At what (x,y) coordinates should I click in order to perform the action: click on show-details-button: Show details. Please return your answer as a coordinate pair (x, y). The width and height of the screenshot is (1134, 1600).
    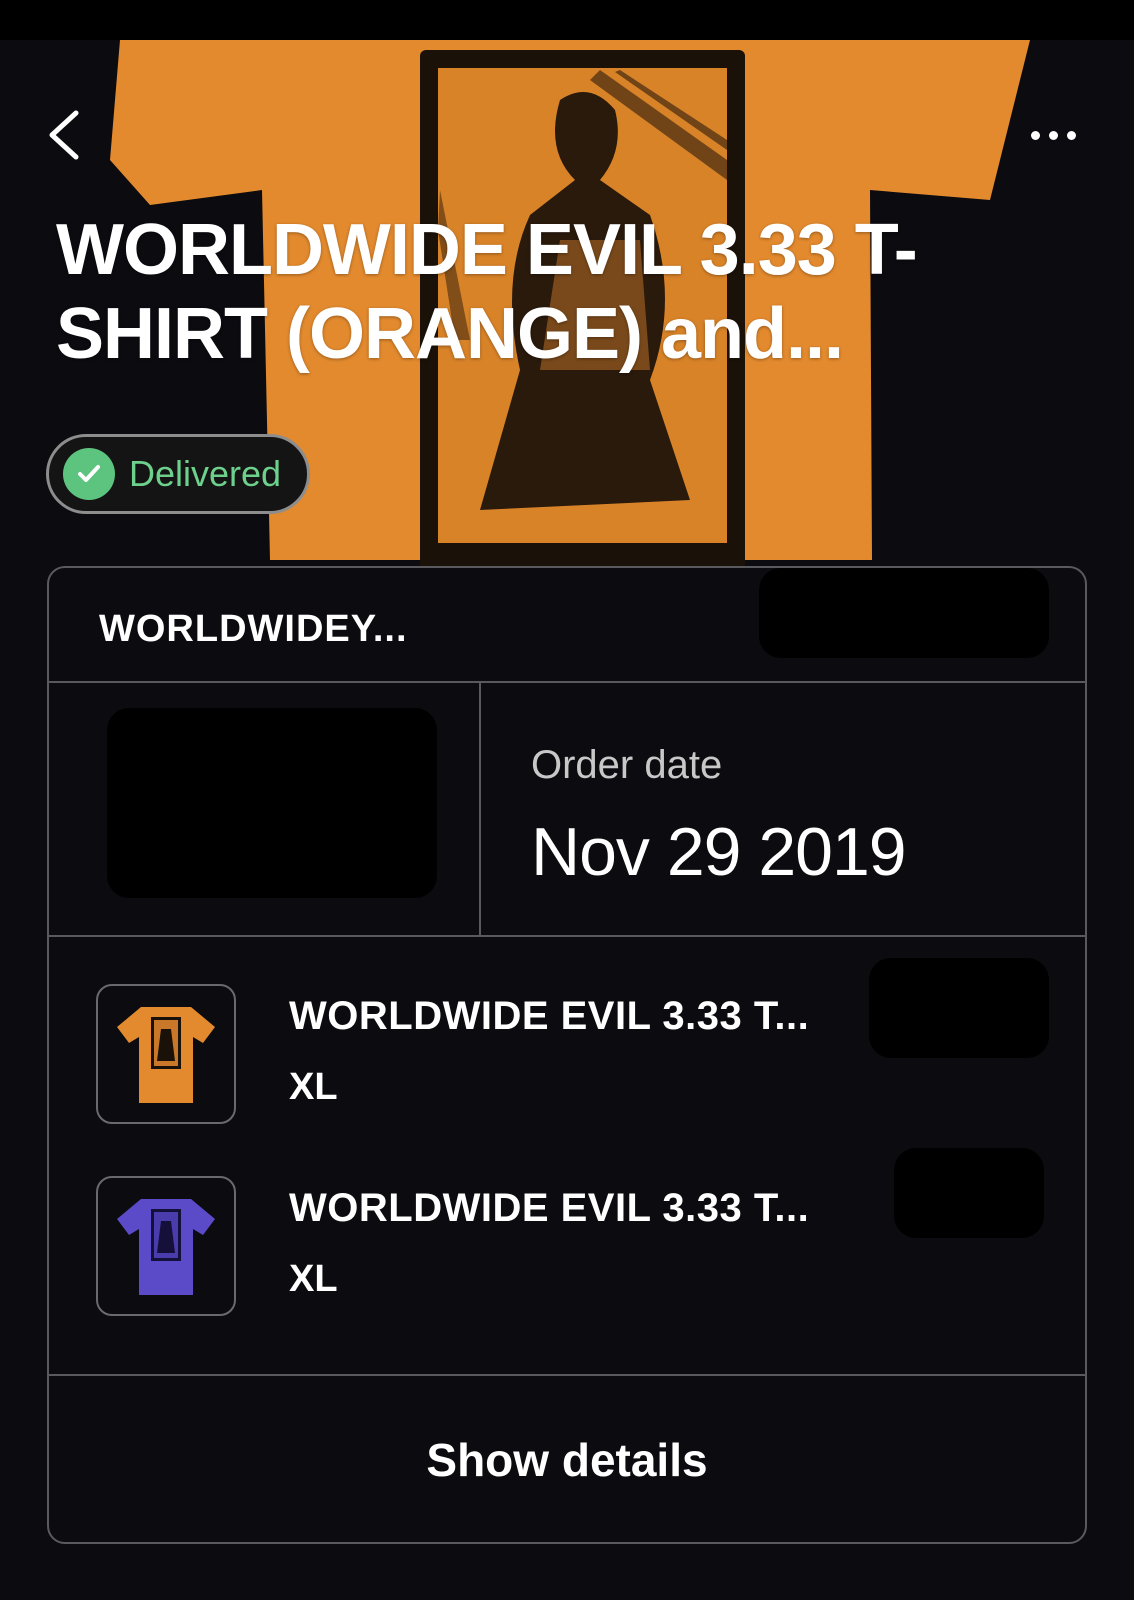
    Looking at the image, I should click on (567, 1459).